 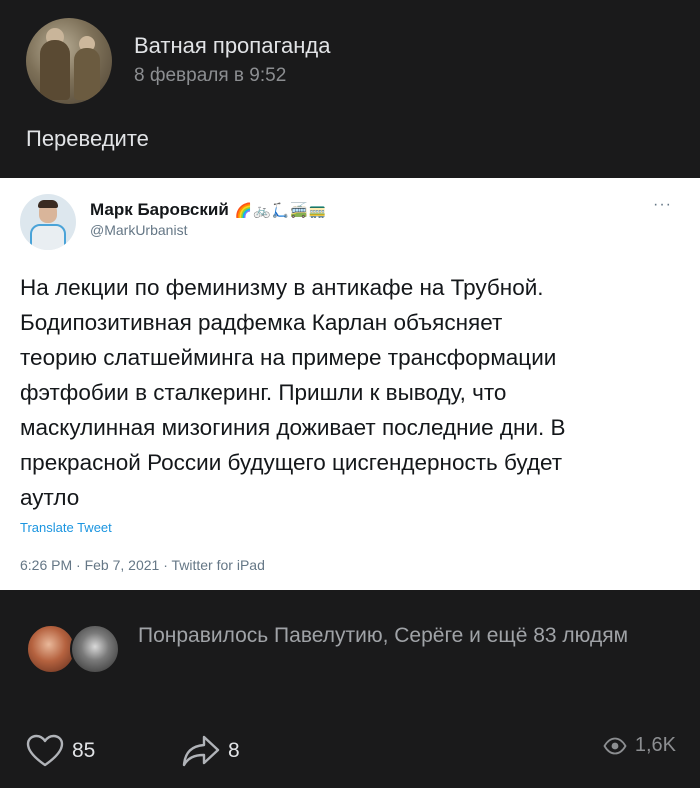 What do you see at coordinates (48, 222) in the screenshot?
I see `tweet-author-avatar` at bounding box center [48, 222].